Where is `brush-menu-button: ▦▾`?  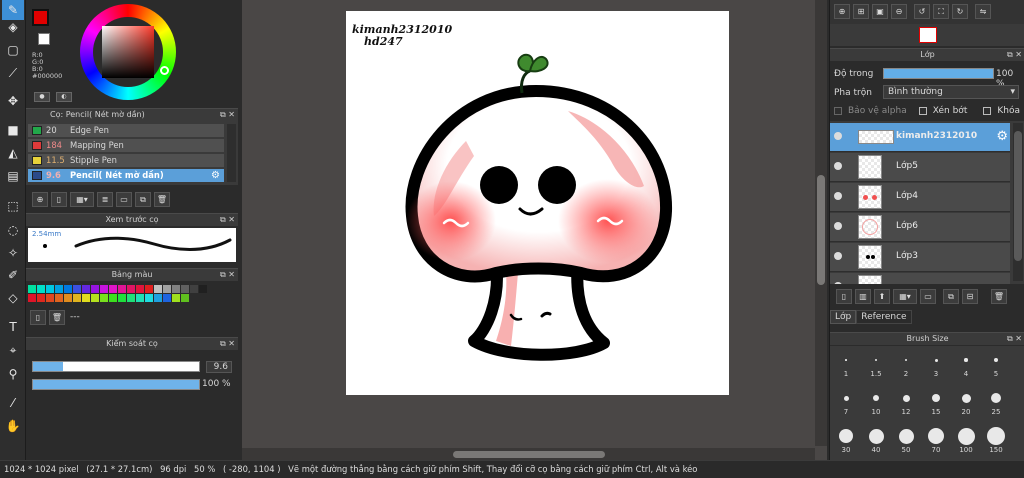 brush-menu-button: ▦▾ is located at coordinates (82, 199).